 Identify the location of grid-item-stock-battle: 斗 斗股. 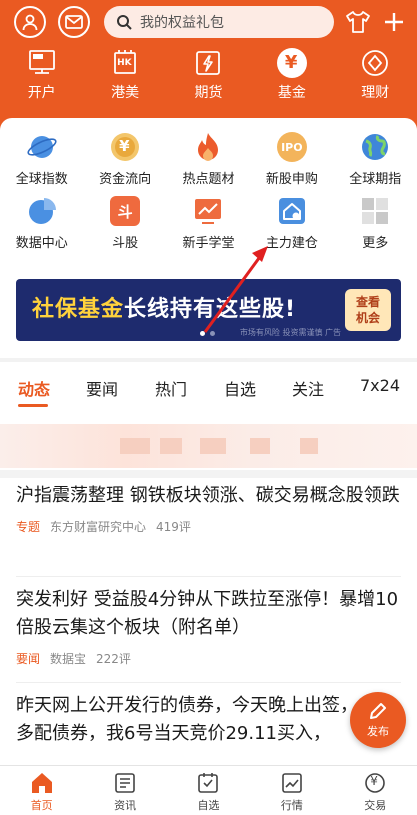
(124, 228).